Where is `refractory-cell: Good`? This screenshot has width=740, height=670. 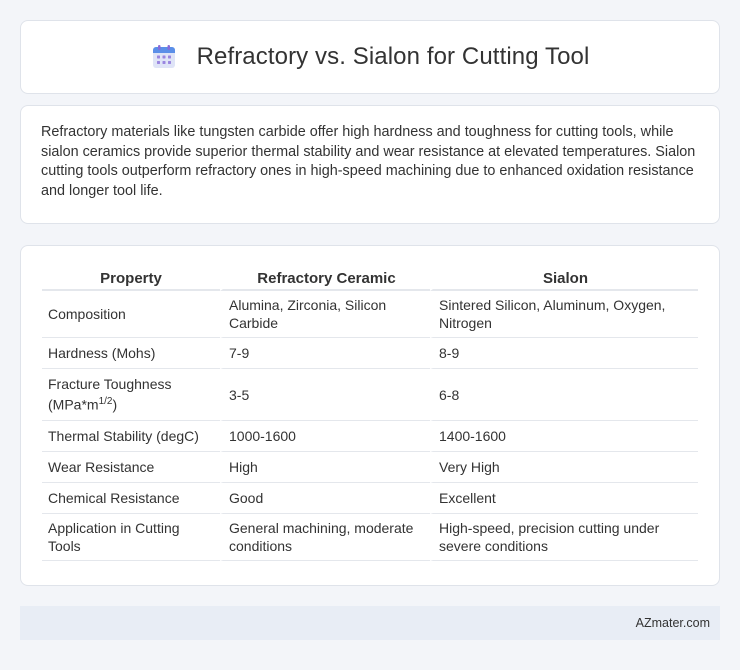
refractory-cell: Good is located at coordinates (325, 498).